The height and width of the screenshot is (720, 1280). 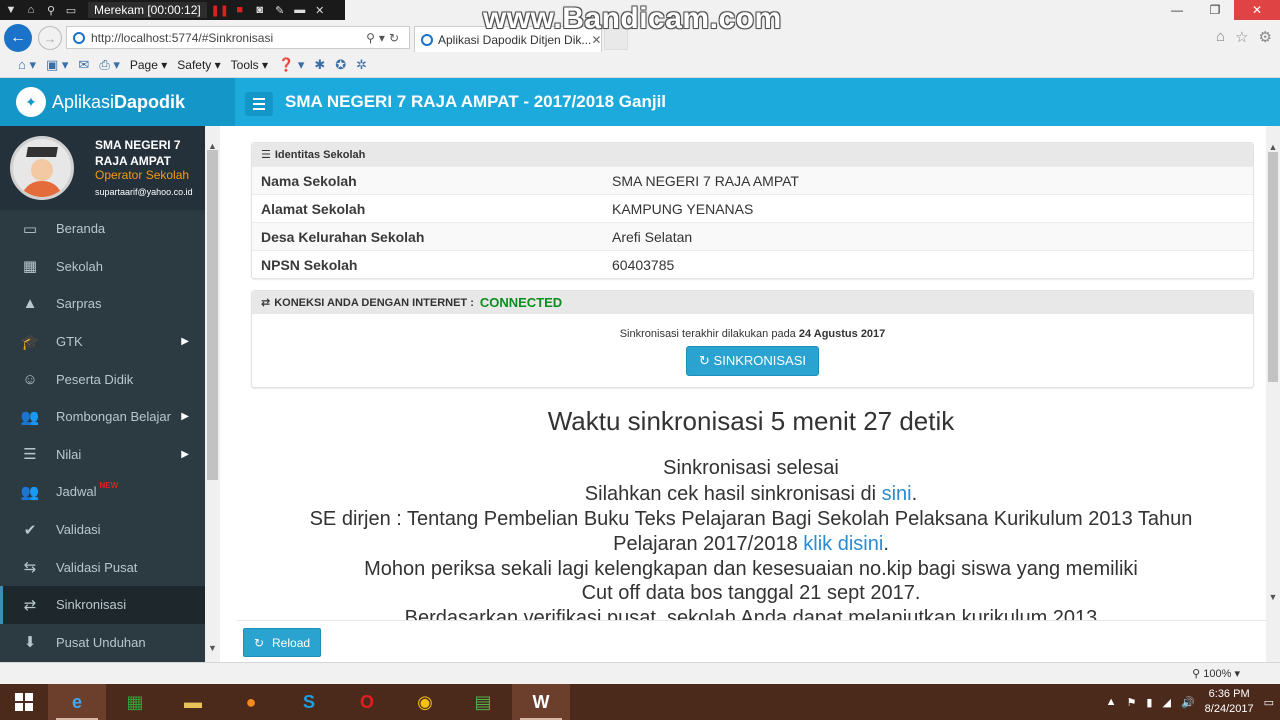 I want to click on start-button, so click(x=24, y=702).